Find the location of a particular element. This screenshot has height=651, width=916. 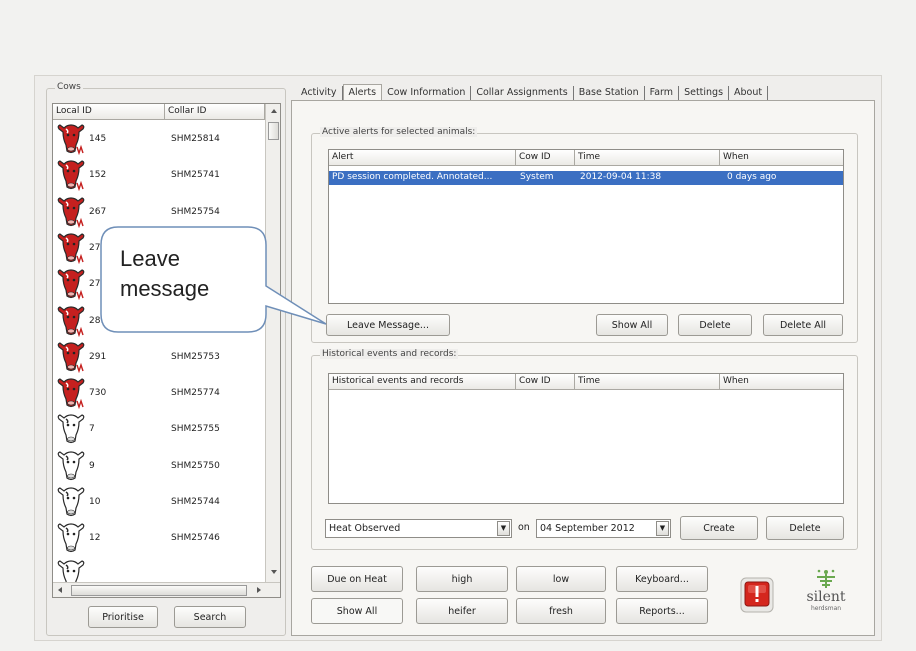

scroll-thumb is located at coordinates (273, 131).